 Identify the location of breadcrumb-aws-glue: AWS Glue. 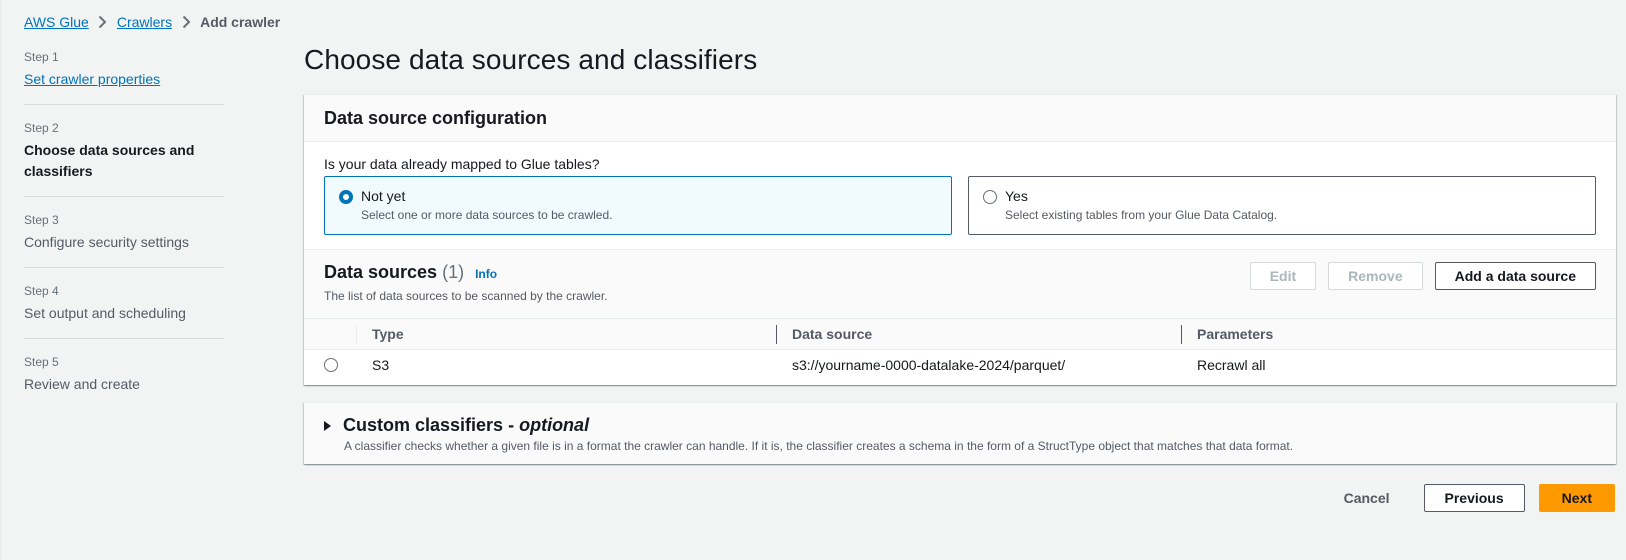
(56, 22).